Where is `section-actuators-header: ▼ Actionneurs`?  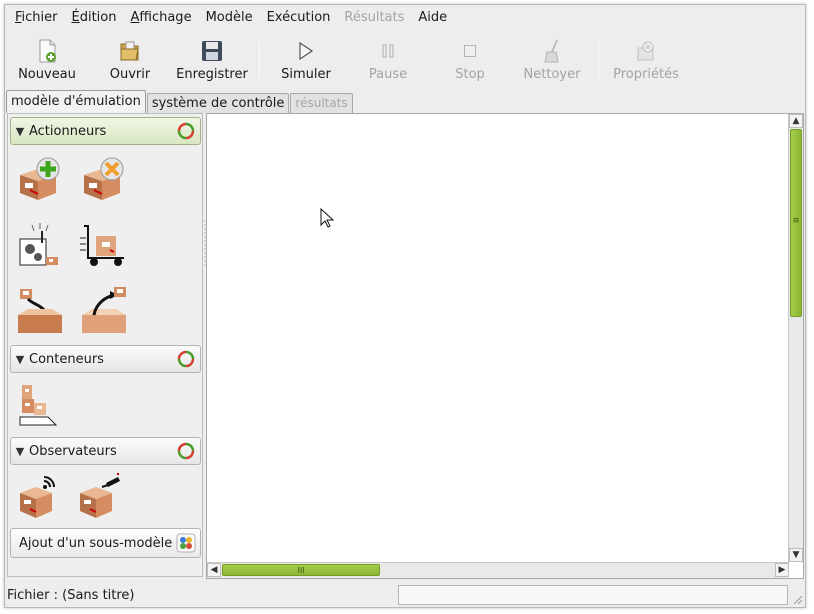
section-actuators-header: ▼ Actionneurs is located at coordinates (105, 131).